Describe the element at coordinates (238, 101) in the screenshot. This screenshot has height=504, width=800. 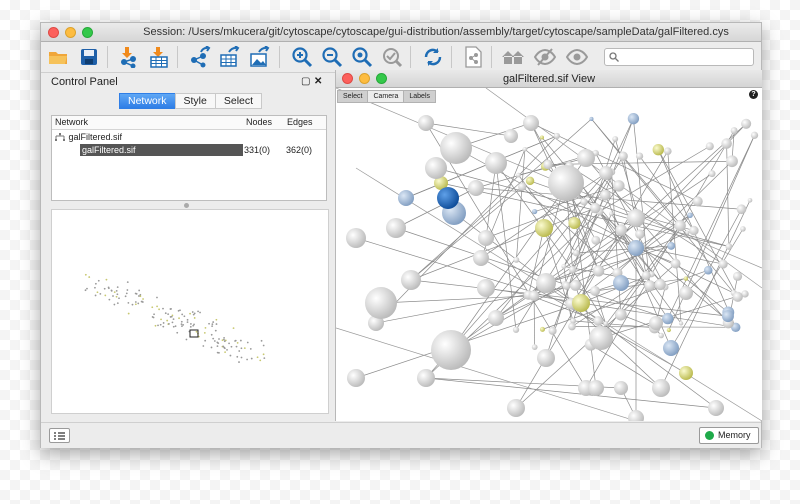
I see `tab-select: Select` at that location.